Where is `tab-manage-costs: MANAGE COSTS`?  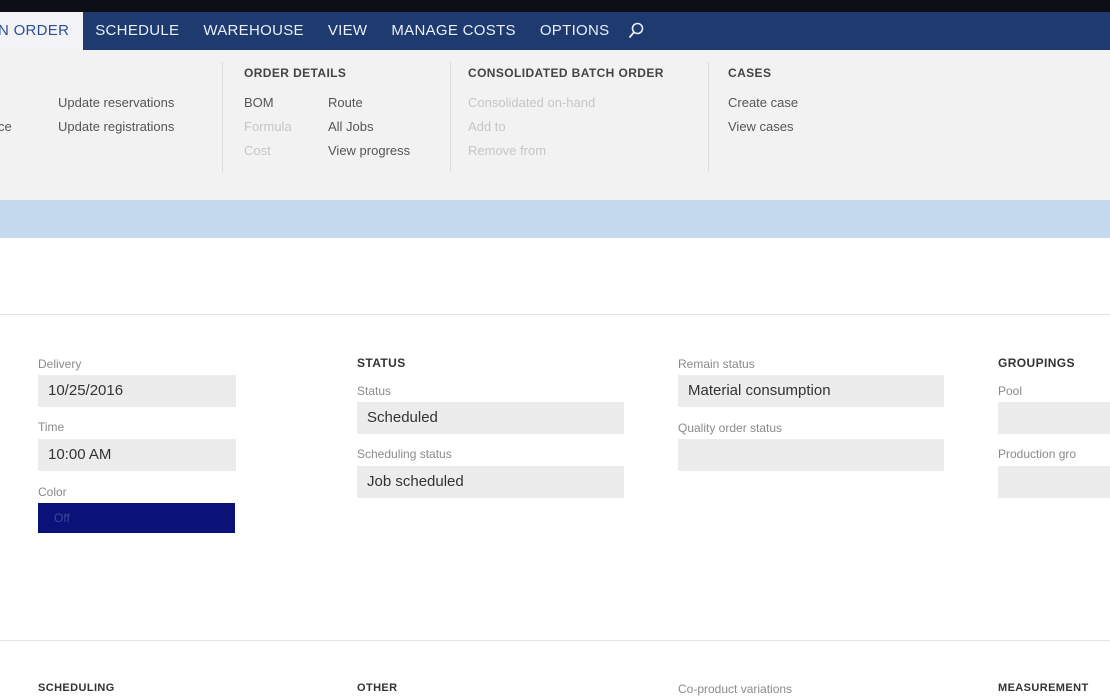
tab-manage-costs: MANAGE COSTS is located at coordinates (453, 31).